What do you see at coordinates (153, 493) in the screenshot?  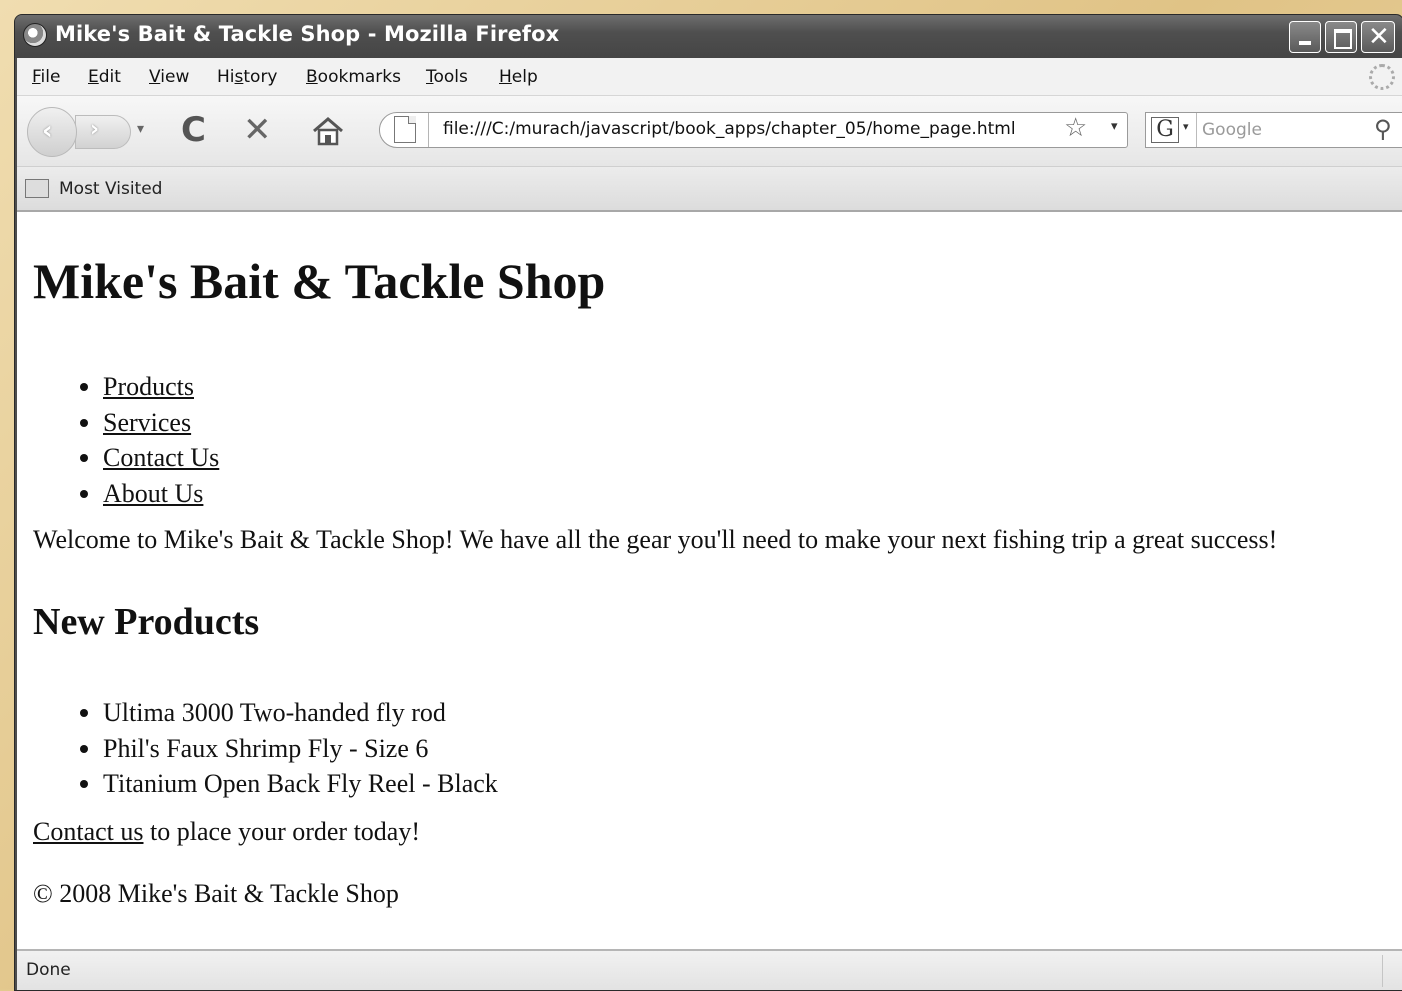 I see `nav-link-about-us: About Us` at bounding box center [153, 493].